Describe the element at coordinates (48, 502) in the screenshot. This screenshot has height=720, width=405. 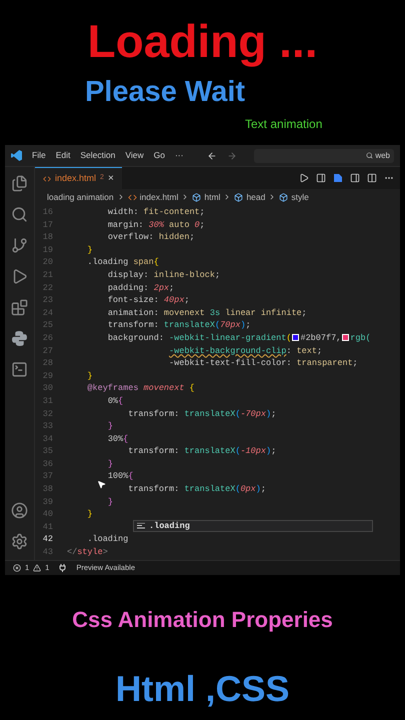
I see `line-number: 39` at that location.